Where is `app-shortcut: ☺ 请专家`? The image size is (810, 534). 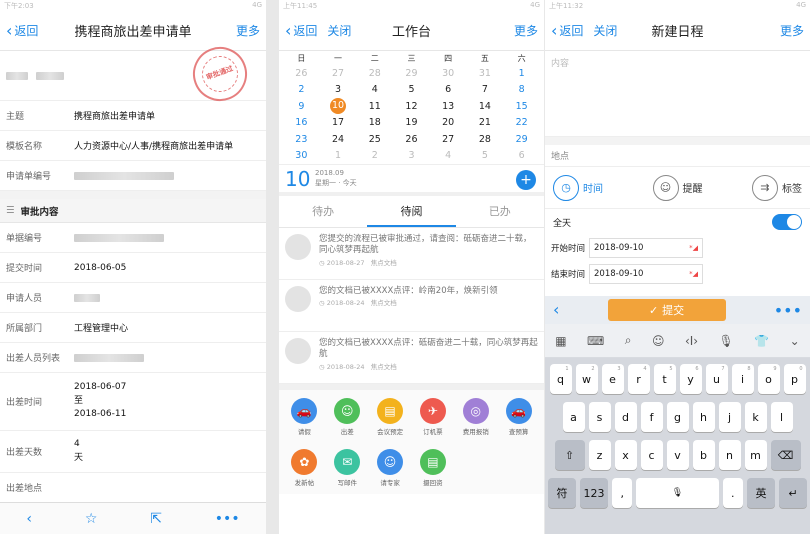 app-shortcut: ☺ 请专家 is located at coordinates (390, 471).